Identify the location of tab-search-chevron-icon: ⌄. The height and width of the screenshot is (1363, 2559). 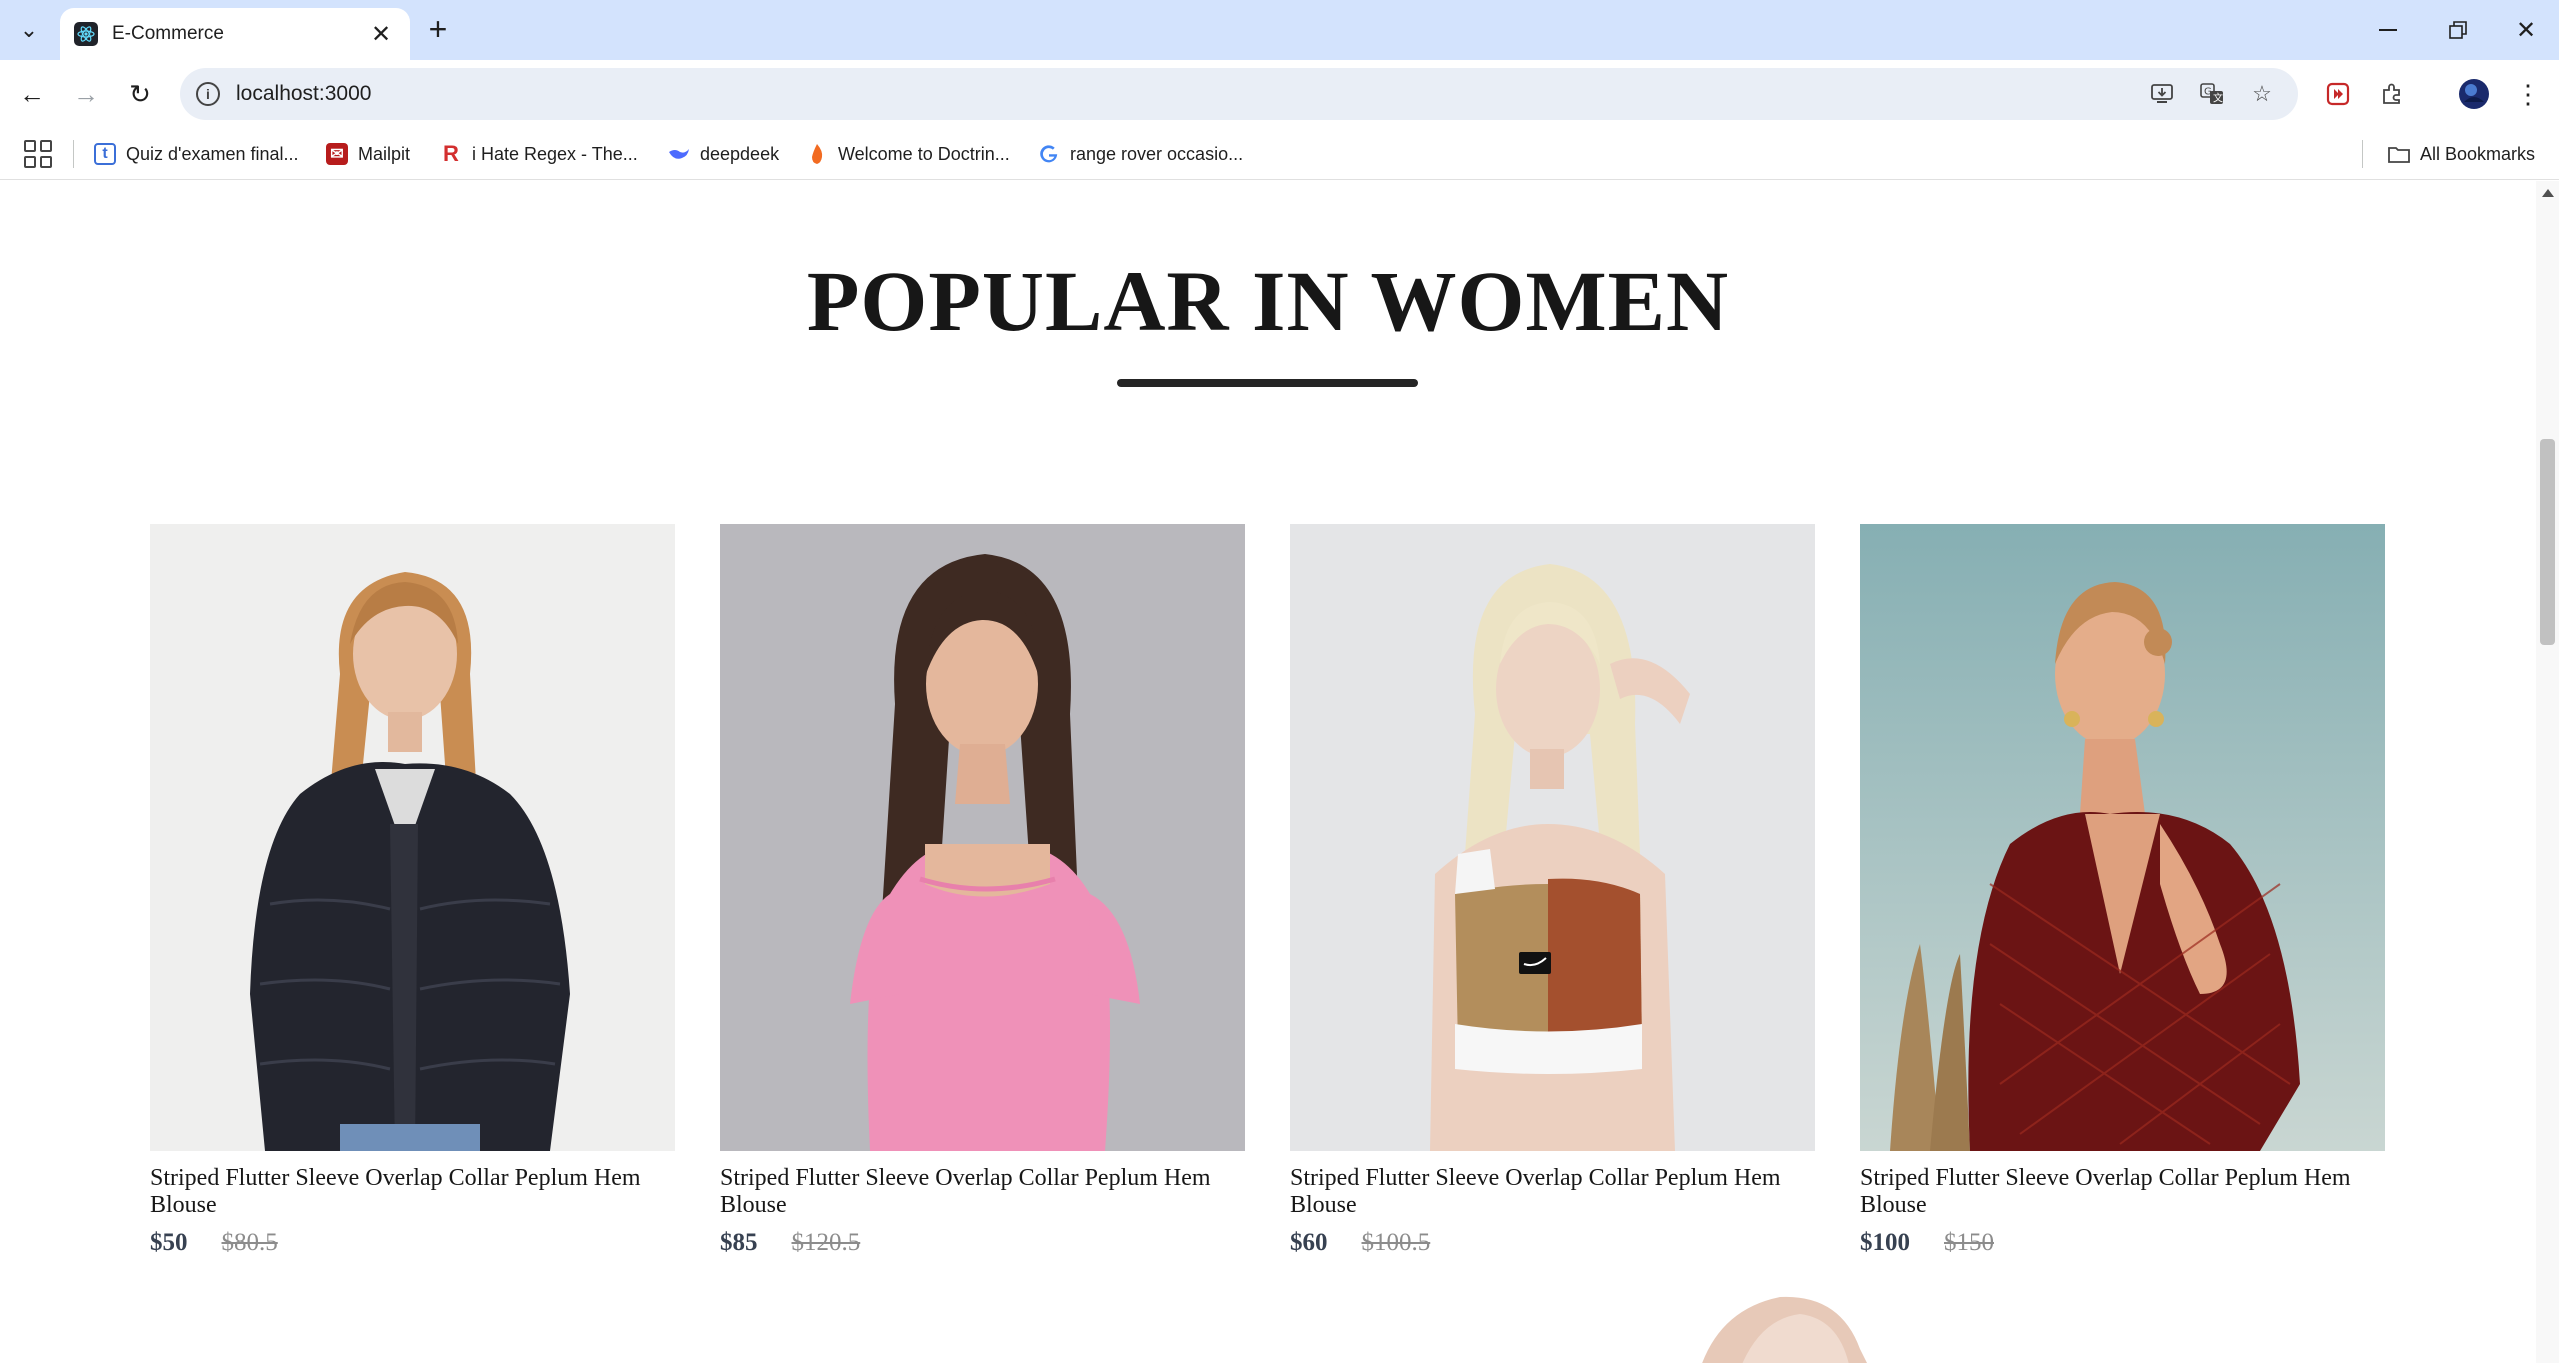
(29, 30).